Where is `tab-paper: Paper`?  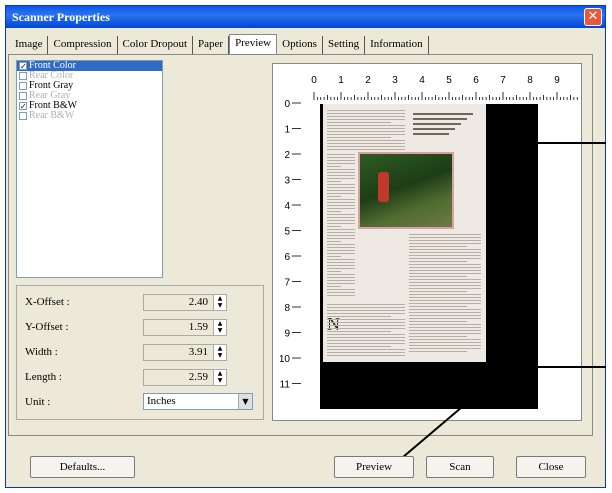 tab-paper: Paper is located at coordinates (211, 45).